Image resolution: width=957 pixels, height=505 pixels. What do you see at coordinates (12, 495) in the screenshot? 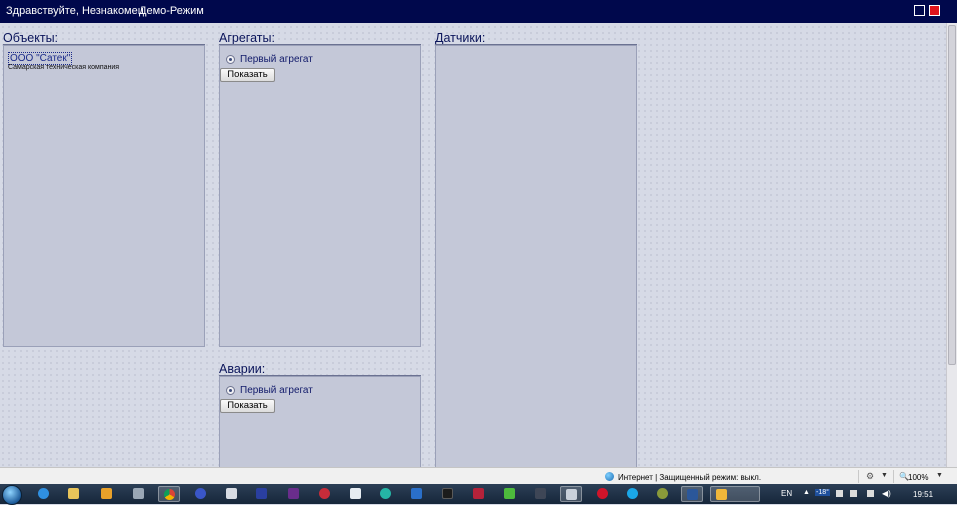
I see `start-orb-icon` at bounding box center [12, 495].